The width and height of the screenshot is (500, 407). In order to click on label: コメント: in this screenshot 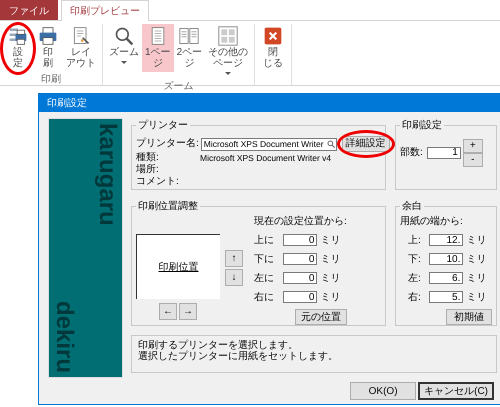, I will do `click(158, 182)`.